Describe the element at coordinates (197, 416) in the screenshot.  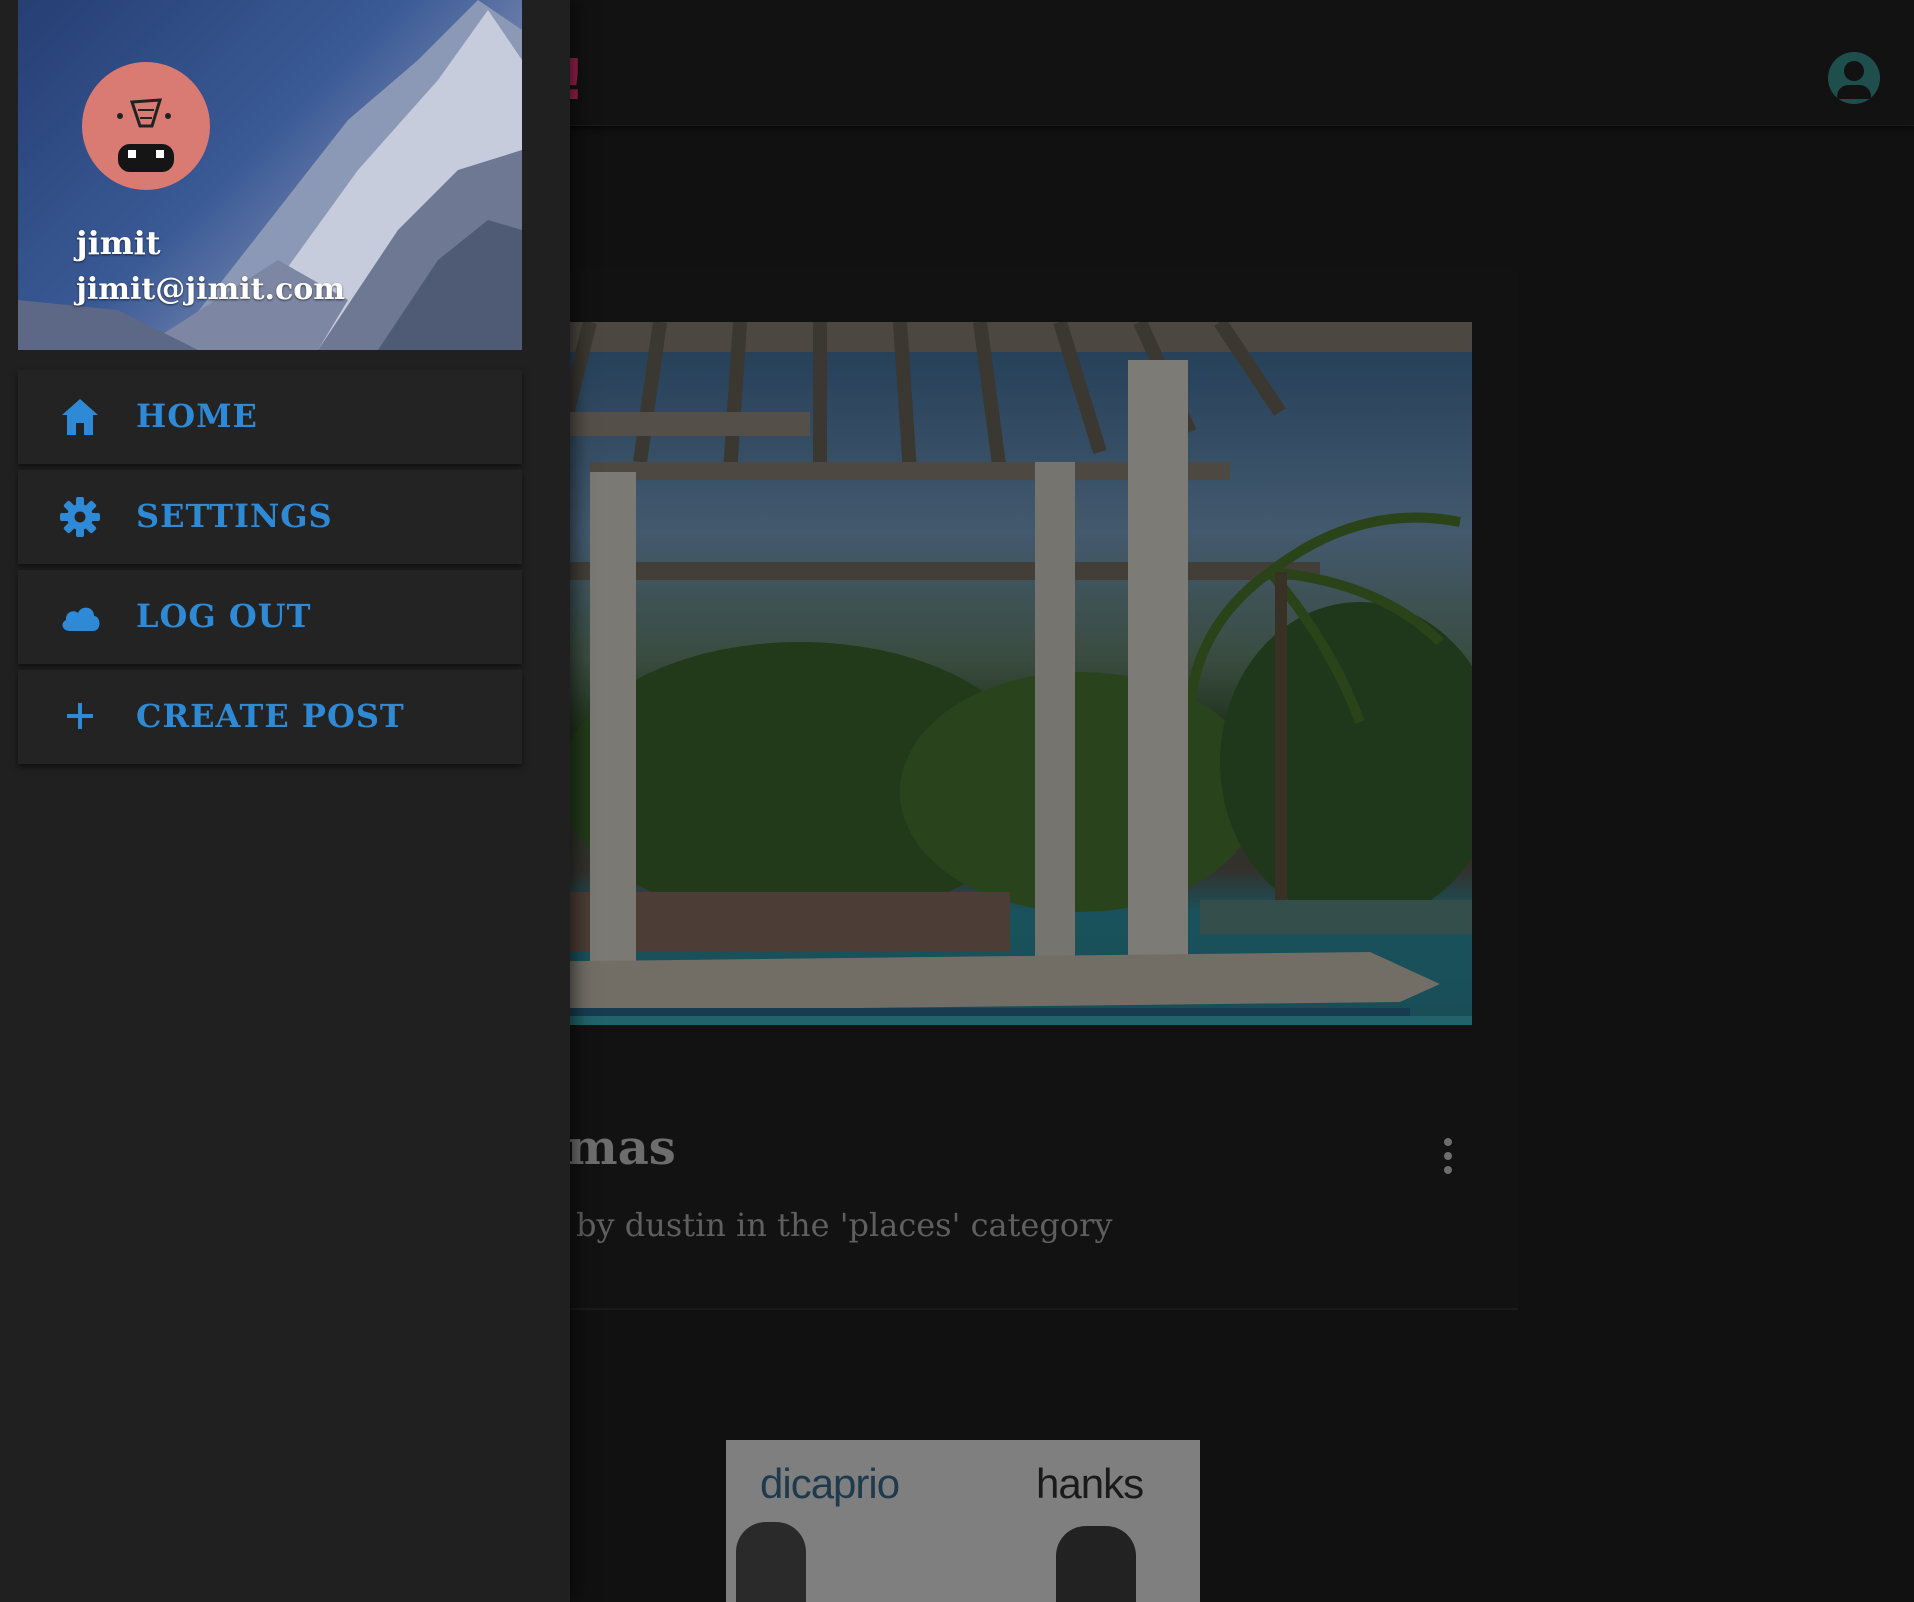
I see `drawer-item-label: HOME` at that location.